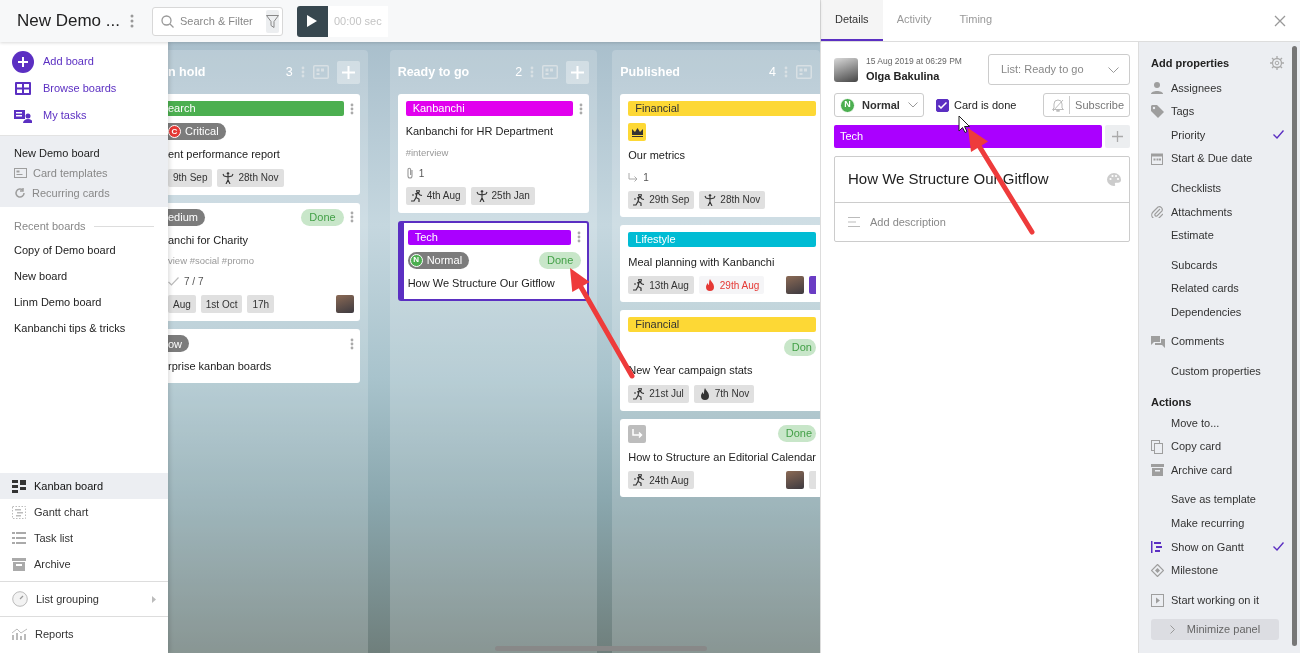 The width and height of the screenshot is (1300, 653). Describe the element at coordinates (661, 199) in the screenshot. I see `date-chip: 29th Sep` at that location.